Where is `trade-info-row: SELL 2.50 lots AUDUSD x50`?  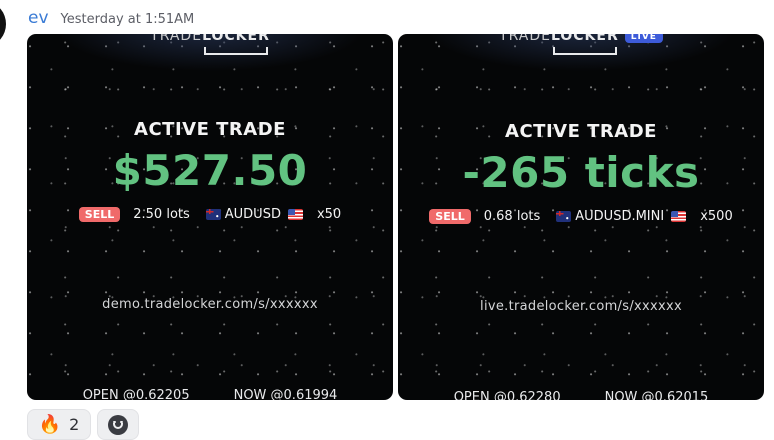 trade-info-row: SELL 2.50 lots AUDUSD x50 is located at coordinates (210, 214).